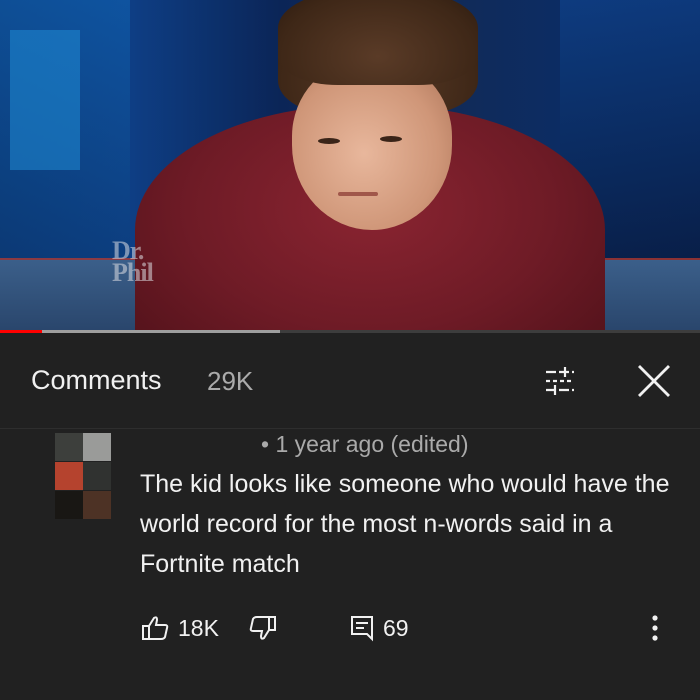  I want to click on dislike-button, so click(263, 628).